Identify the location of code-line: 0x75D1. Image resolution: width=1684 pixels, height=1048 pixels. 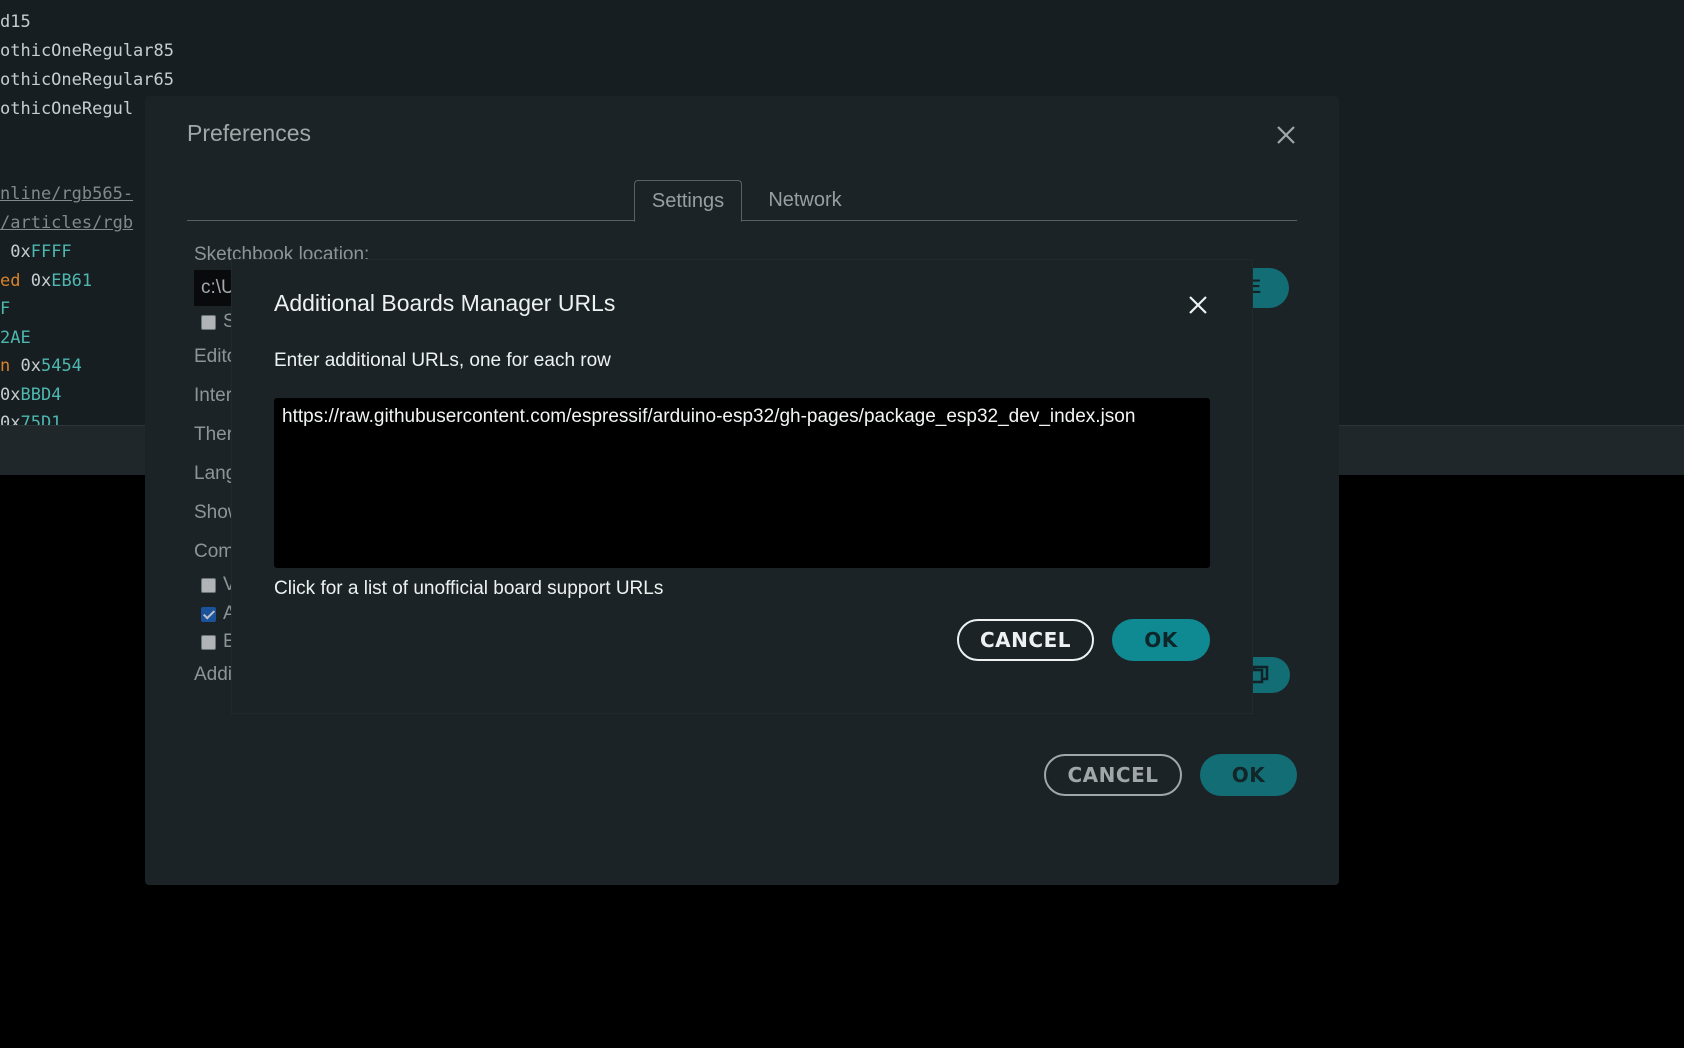
(31, 419).